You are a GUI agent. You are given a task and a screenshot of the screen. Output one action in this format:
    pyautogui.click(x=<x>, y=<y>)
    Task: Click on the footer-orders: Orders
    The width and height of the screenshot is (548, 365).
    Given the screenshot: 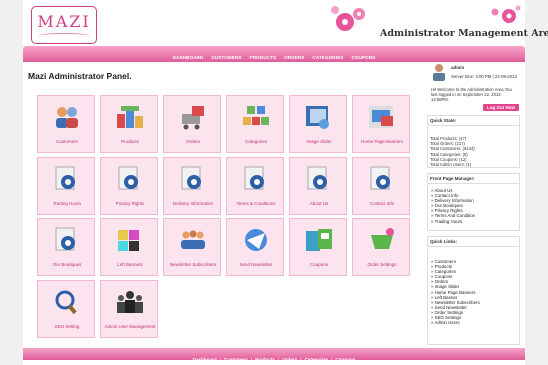 What is the action you would take?
    pyautogui.click(x=289, y=359)
    